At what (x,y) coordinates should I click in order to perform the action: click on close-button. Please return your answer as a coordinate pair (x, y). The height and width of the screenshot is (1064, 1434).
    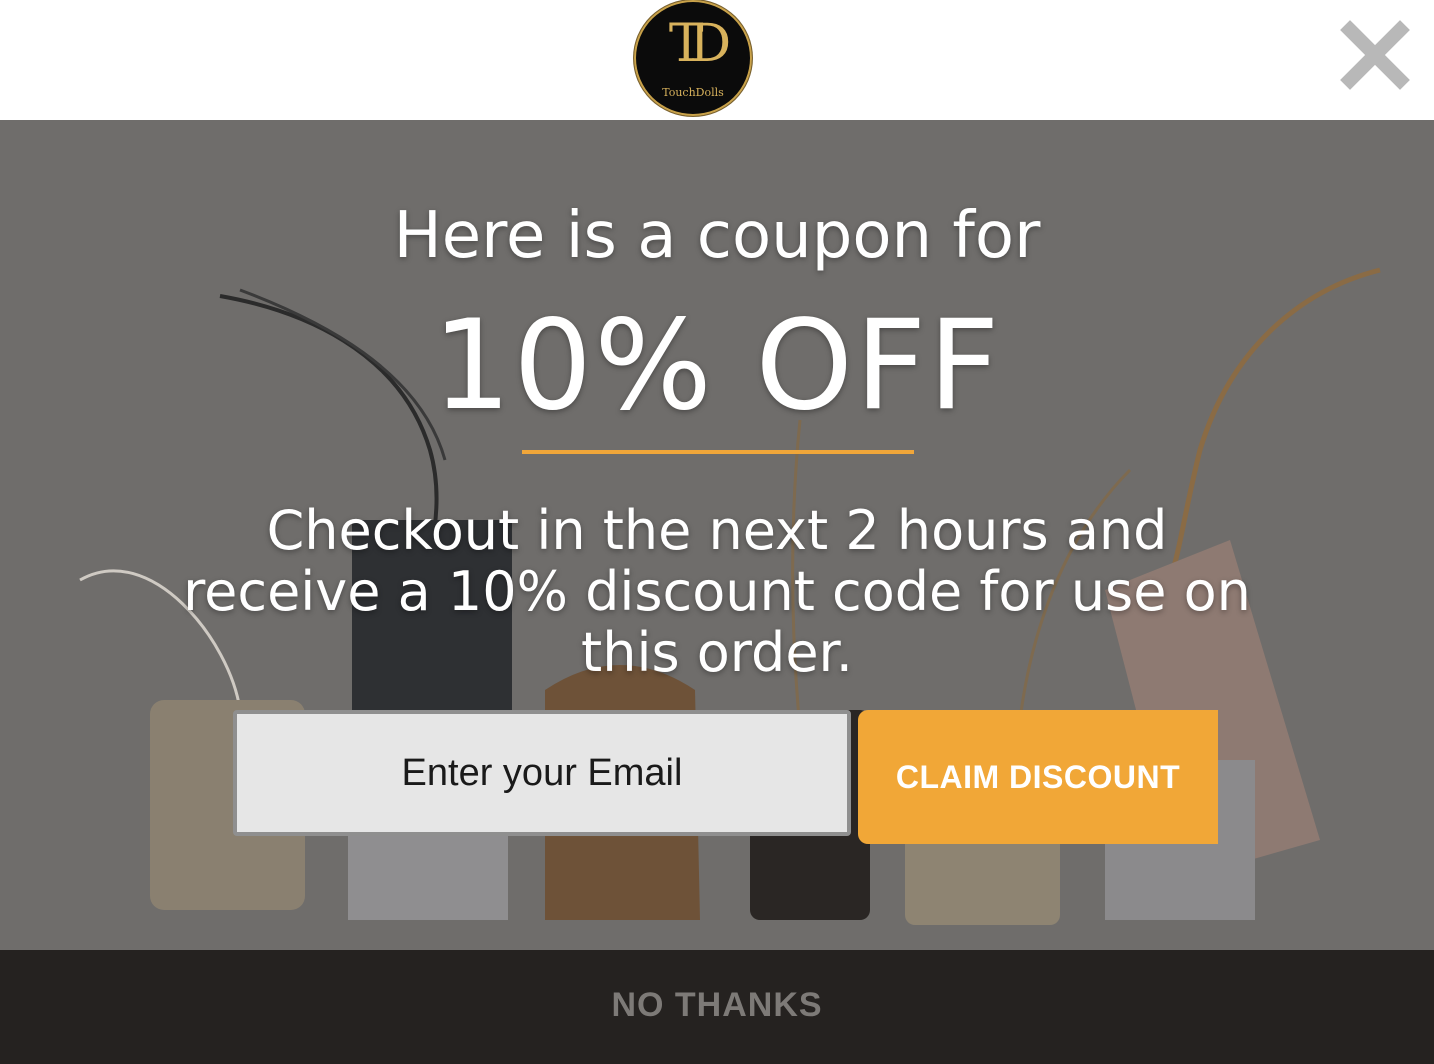
    Looking at the image, I should click on (1375, 55).